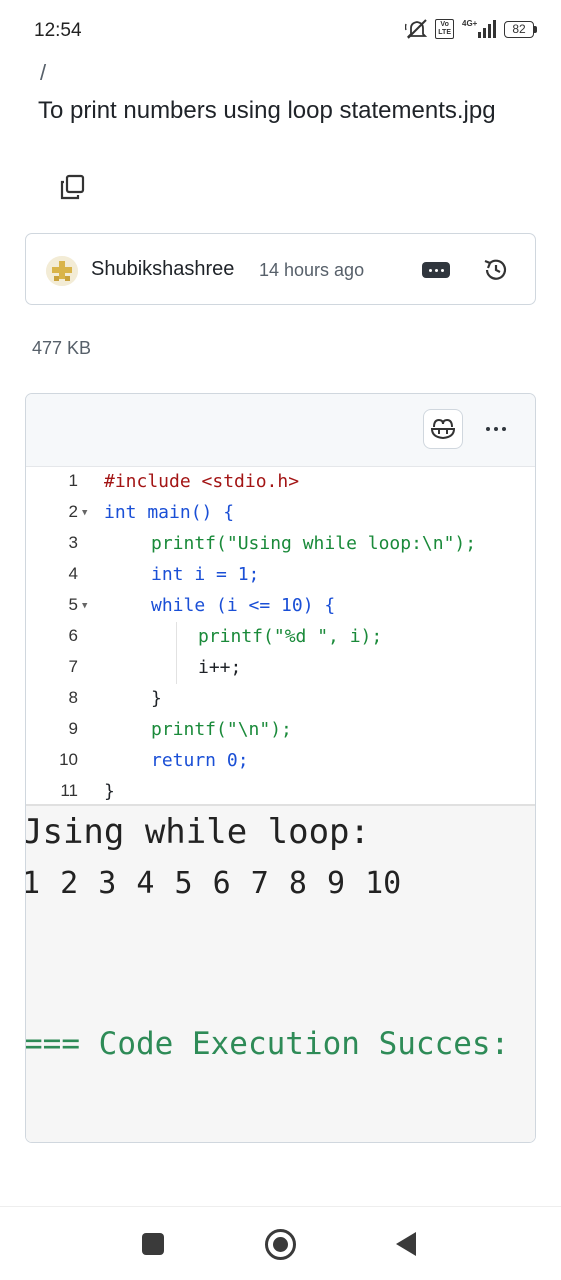  Describe the element at coordinates (280, 429) in the screenshot. I see `viewer-toolbar` at that location.